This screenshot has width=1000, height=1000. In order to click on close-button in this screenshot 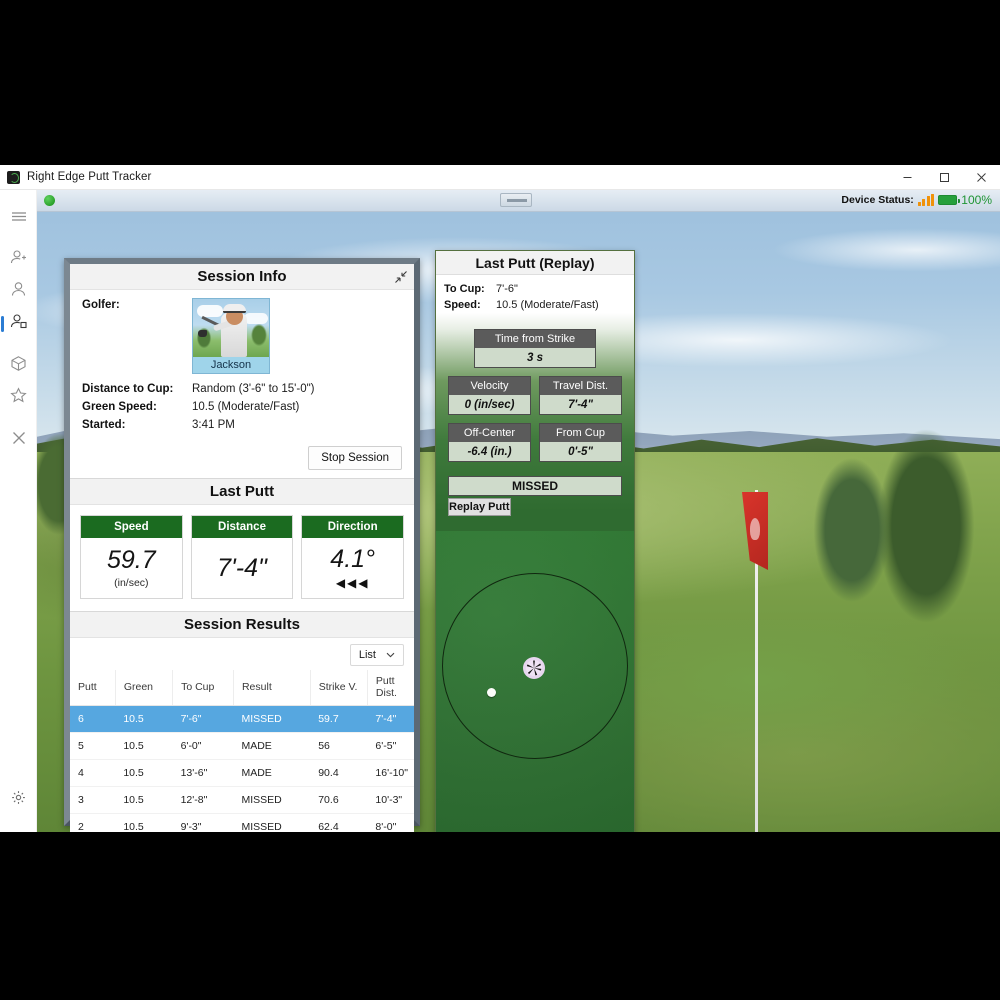, I will do `click(981, 177)`.